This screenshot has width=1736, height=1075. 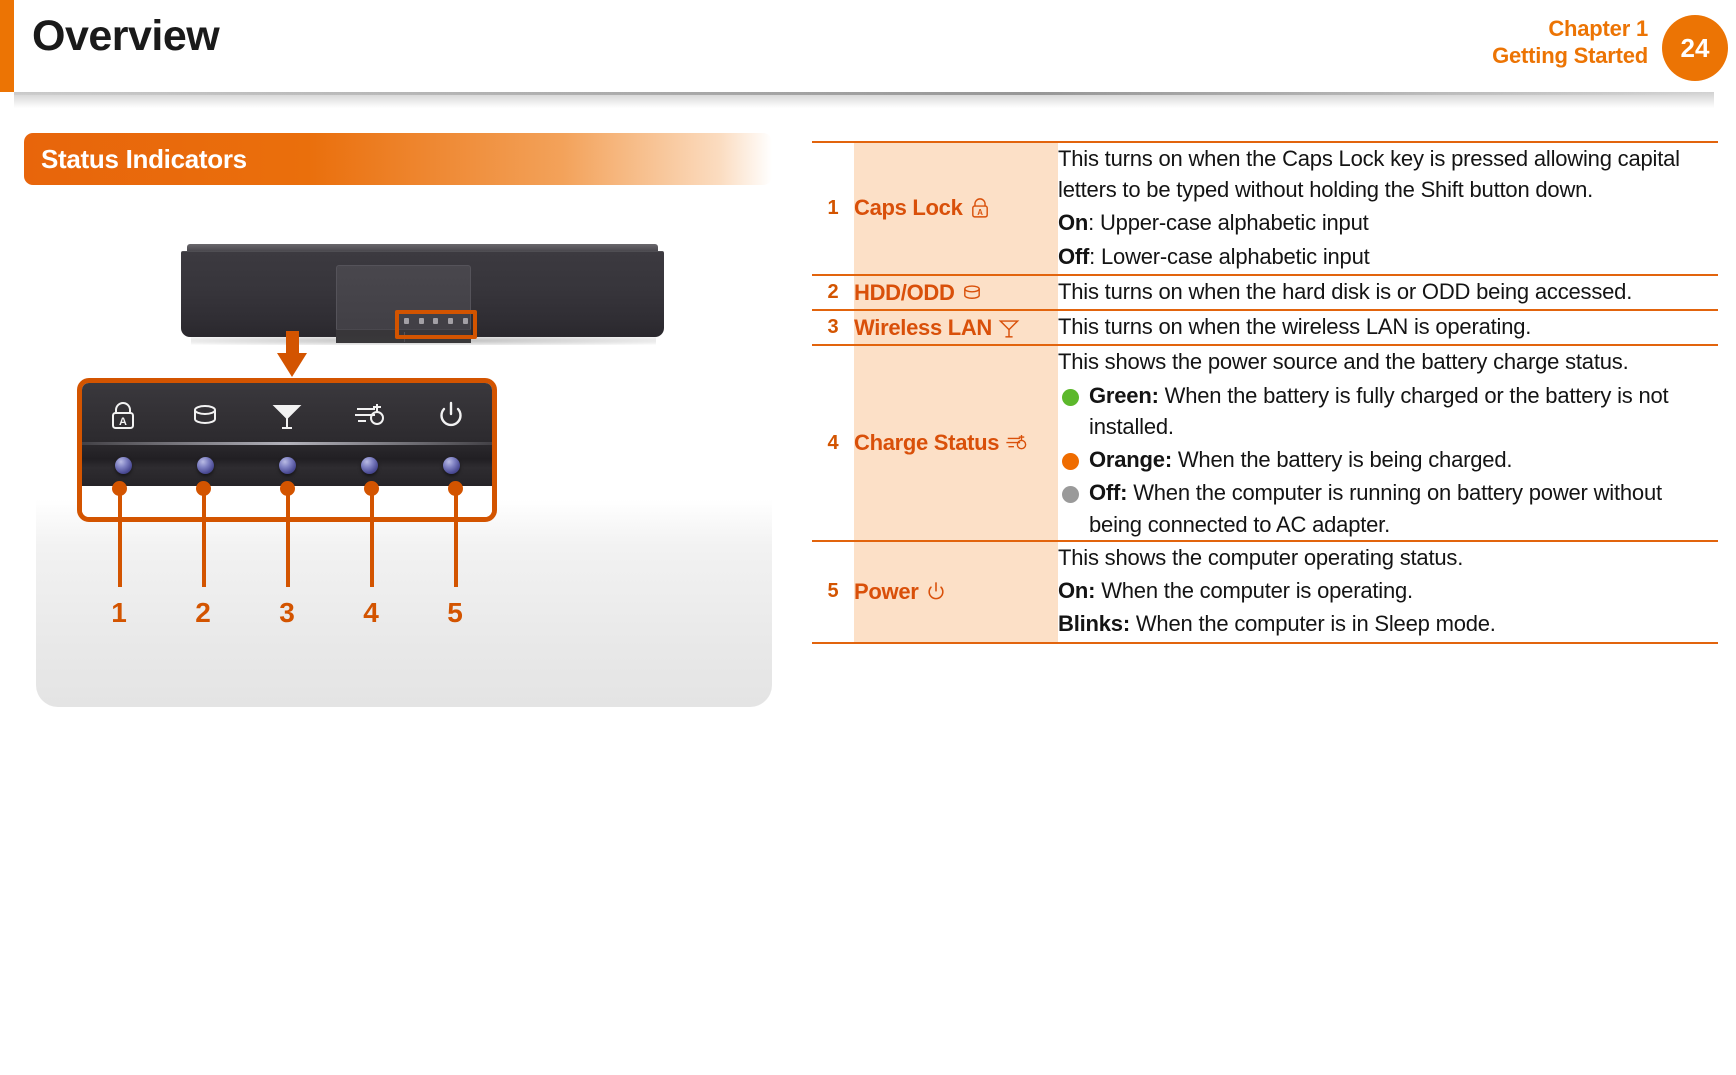 What do you see at coordinates (1214, 256) in the screenshot?
I see `description-line: Off: Lower-case alphabetic input` at bounding box center [1214, 256].